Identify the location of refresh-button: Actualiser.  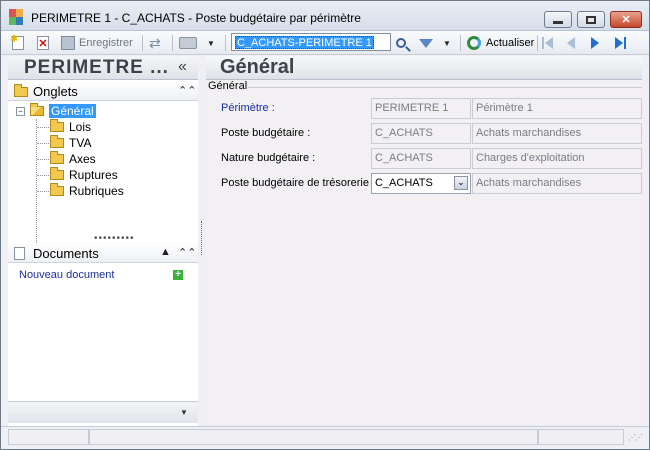
(500, 43).